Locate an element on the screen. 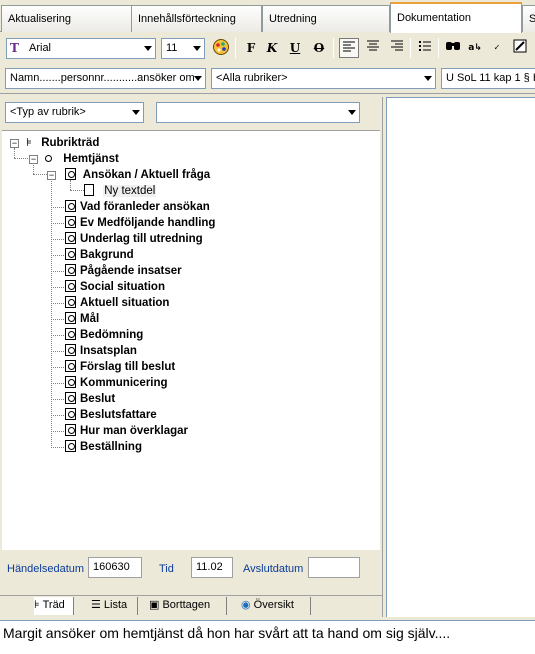 The width and height of the screenshot is (535, 654). splitter is located at coordinates (383, 357).